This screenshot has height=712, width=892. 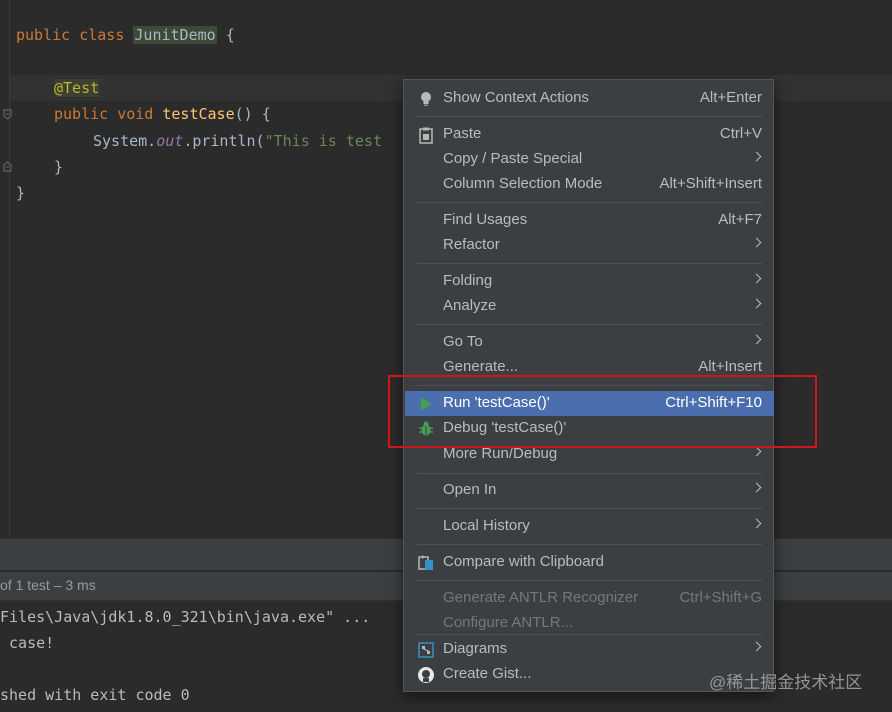 I want to click on menu-item-label: Open In, so click(x=470, y=489).